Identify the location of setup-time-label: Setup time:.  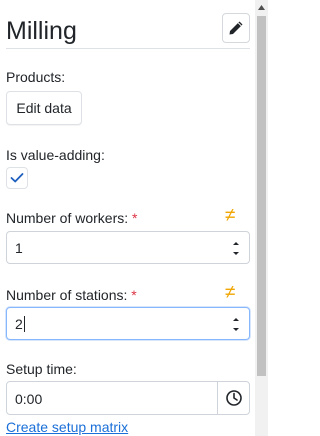
(41, 369).